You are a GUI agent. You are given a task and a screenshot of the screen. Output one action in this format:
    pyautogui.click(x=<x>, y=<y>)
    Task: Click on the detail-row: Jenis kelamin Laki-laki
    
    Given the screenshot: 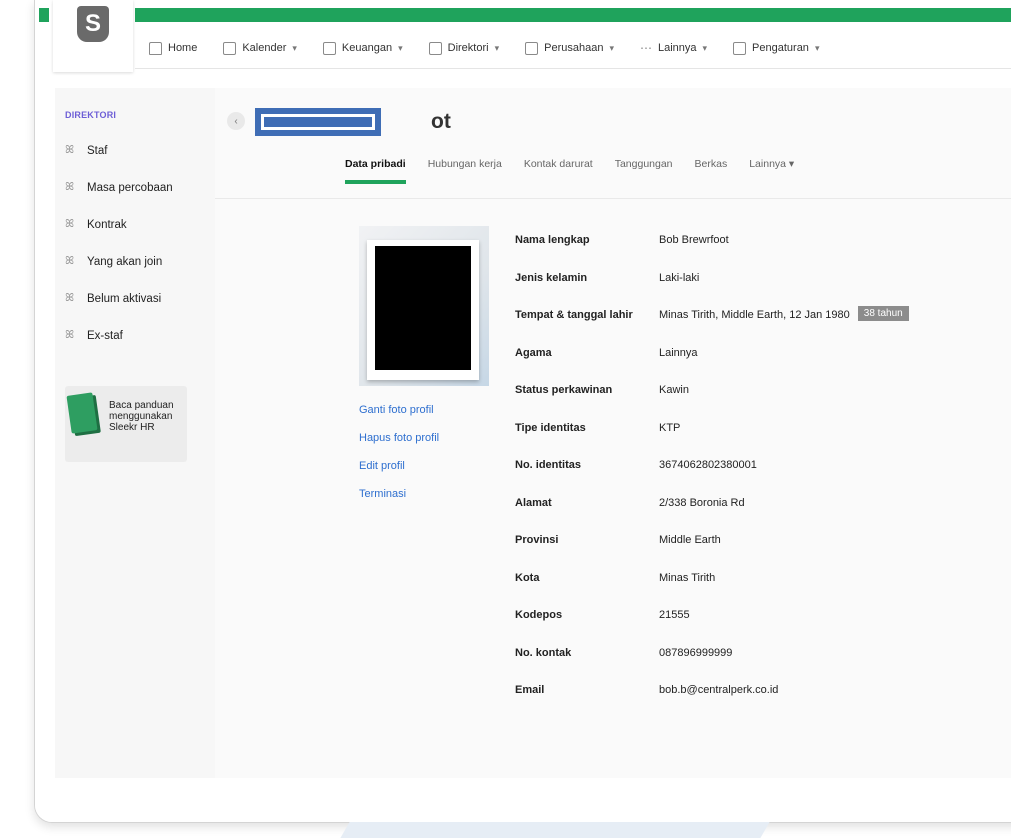 What is the action you would take?
    pyautogui.click(x=712, y=291)
    